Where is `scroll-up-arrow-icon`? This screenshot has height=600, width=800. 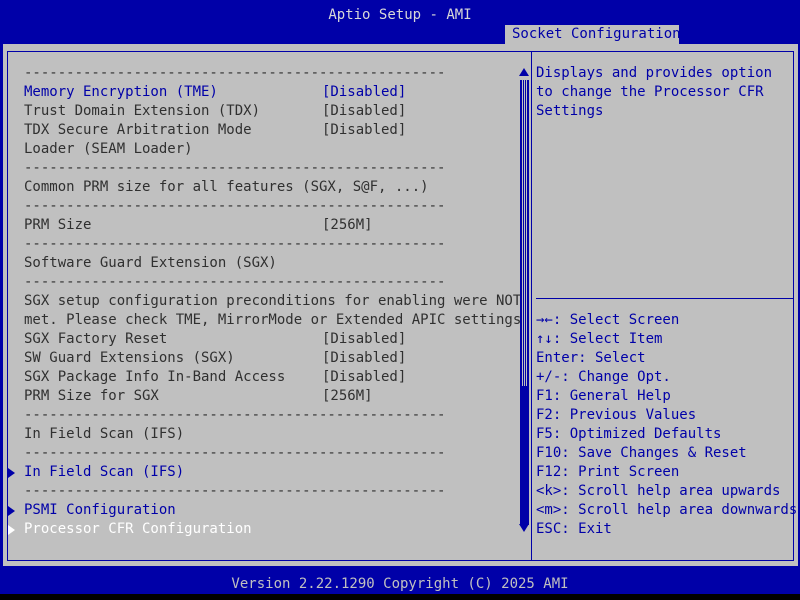
scroll-up-arrow-icon is located at coordinates (524, 72).